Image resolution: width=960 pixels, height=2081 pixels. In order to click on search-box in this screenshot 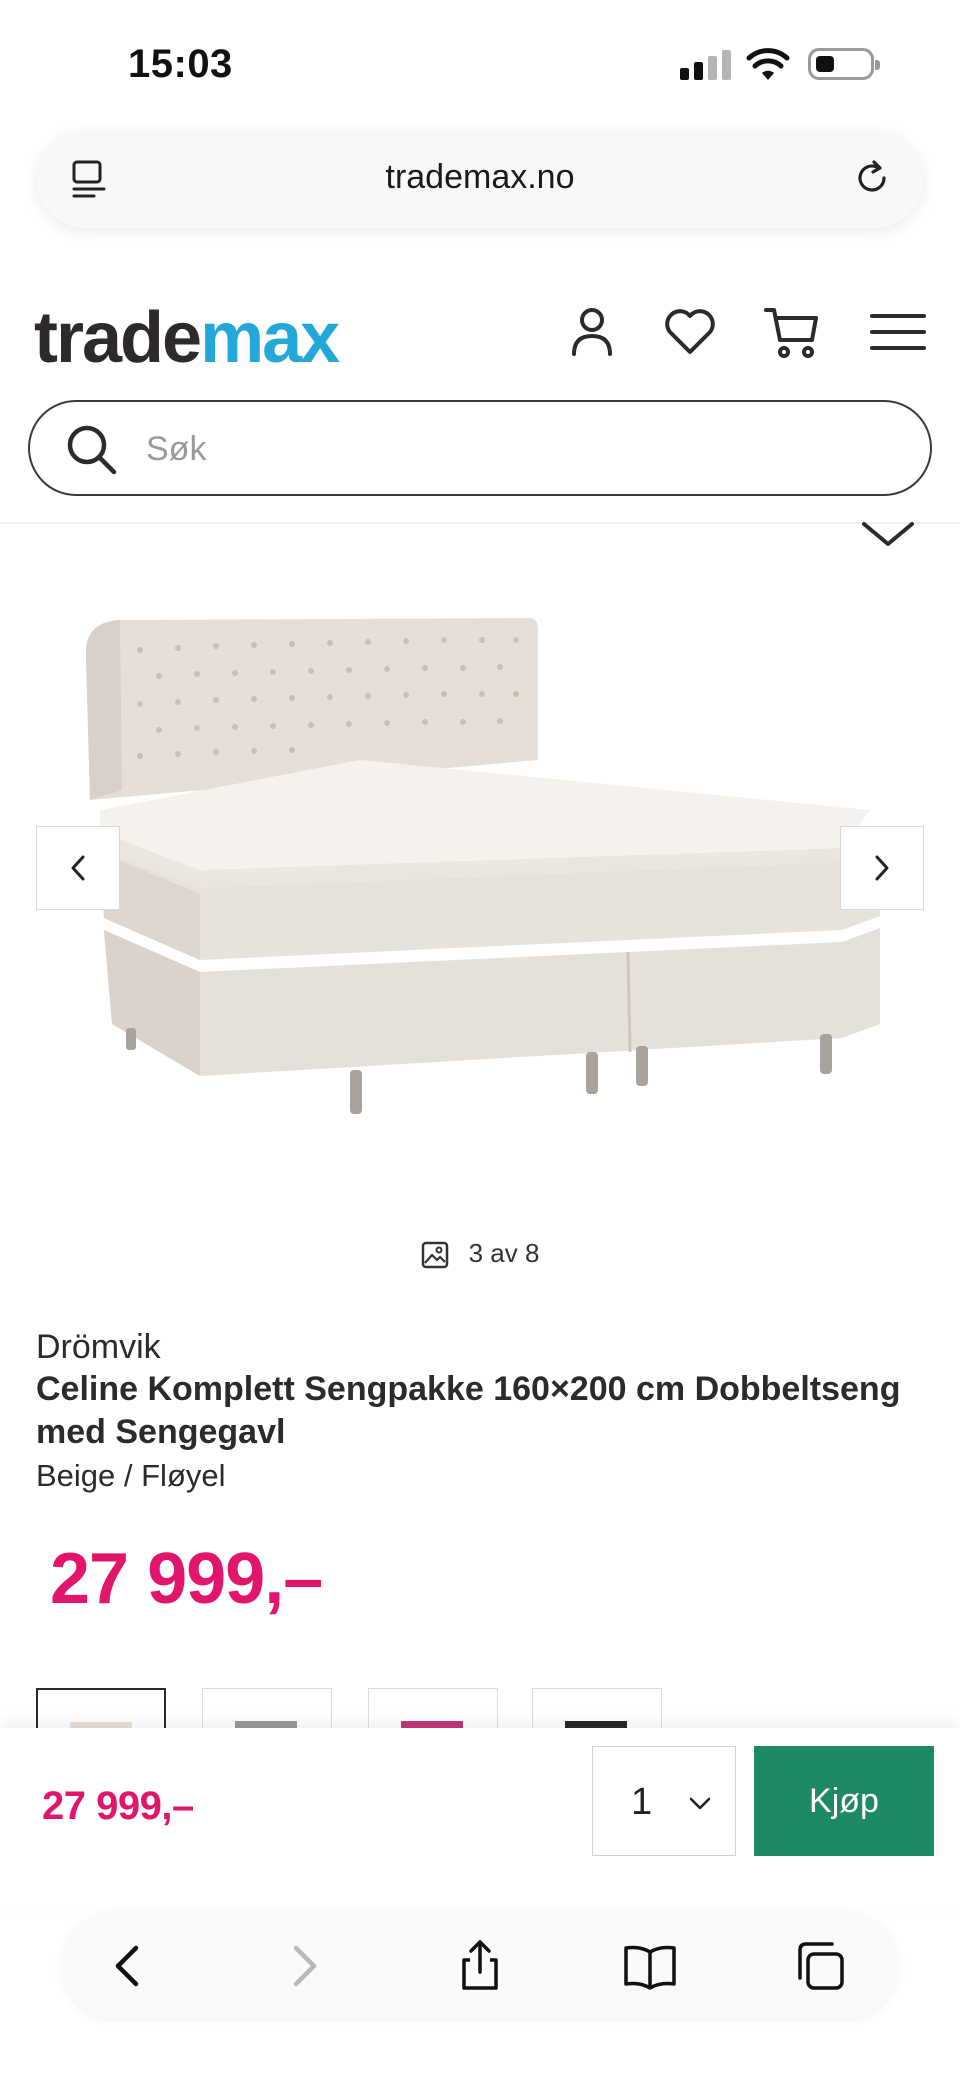, I will do `click(480, 448)`.